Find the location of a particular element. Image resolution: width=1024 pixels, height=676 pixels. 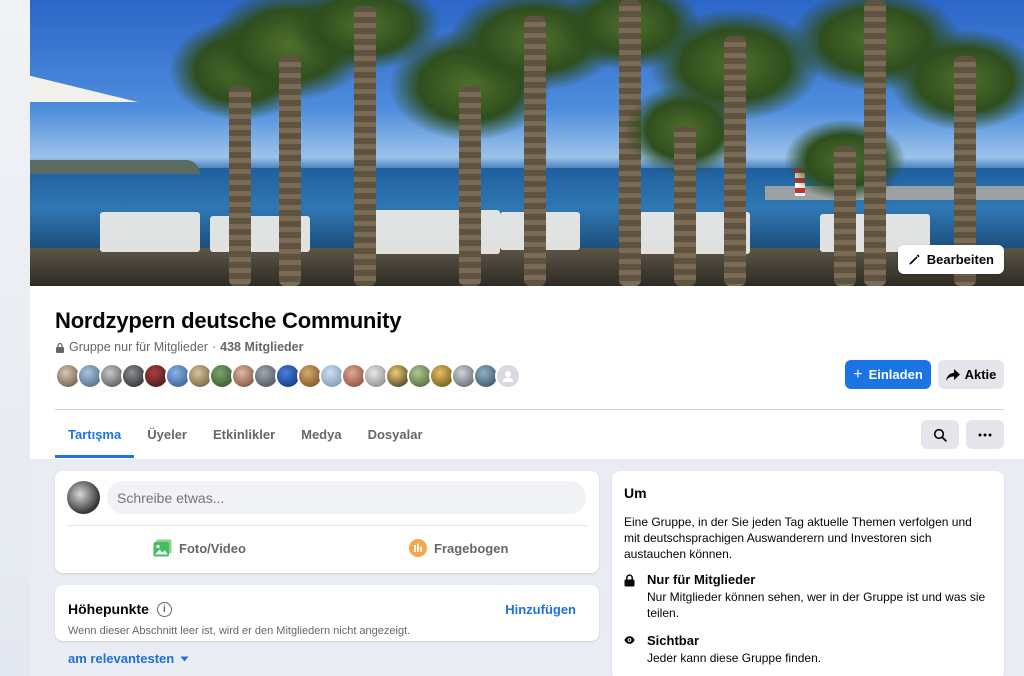

visibility-description: Jeder kann diese Gruppe finden. is located at coordinates (734, 658).